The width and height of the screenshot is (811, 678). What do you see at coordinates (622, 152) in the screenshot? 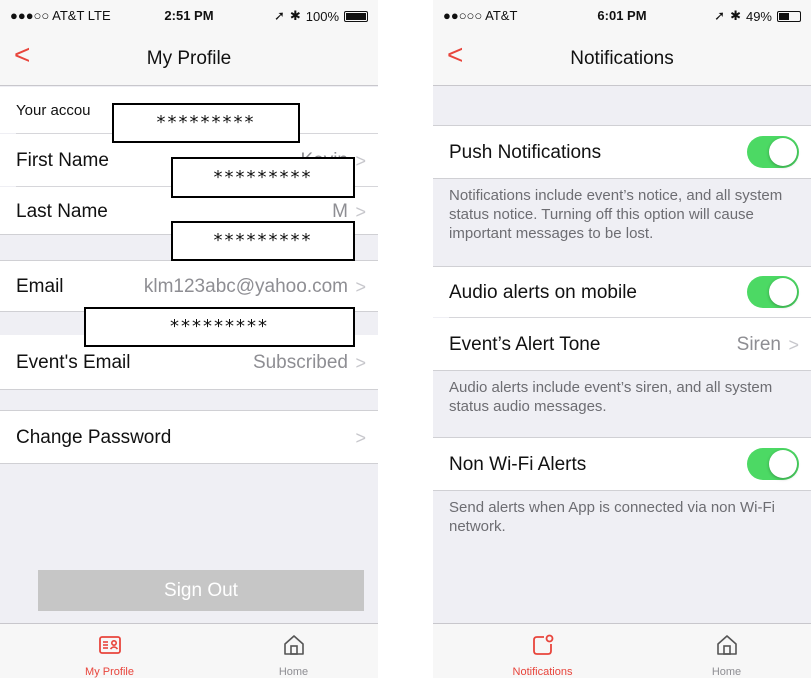
I see `push-notifications-row: Push Notifications` at bounding box center [622, 152].